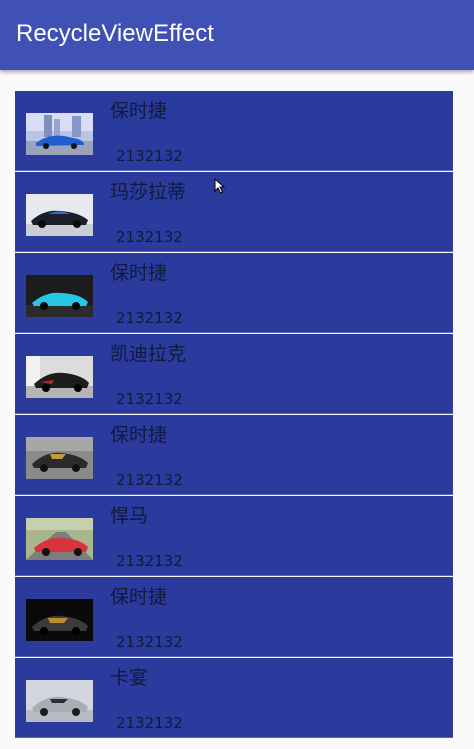 Image resolution: width=474 pixels, height=749 pixels. I want to click on mouse-pointer-icon, so click(220, 186).